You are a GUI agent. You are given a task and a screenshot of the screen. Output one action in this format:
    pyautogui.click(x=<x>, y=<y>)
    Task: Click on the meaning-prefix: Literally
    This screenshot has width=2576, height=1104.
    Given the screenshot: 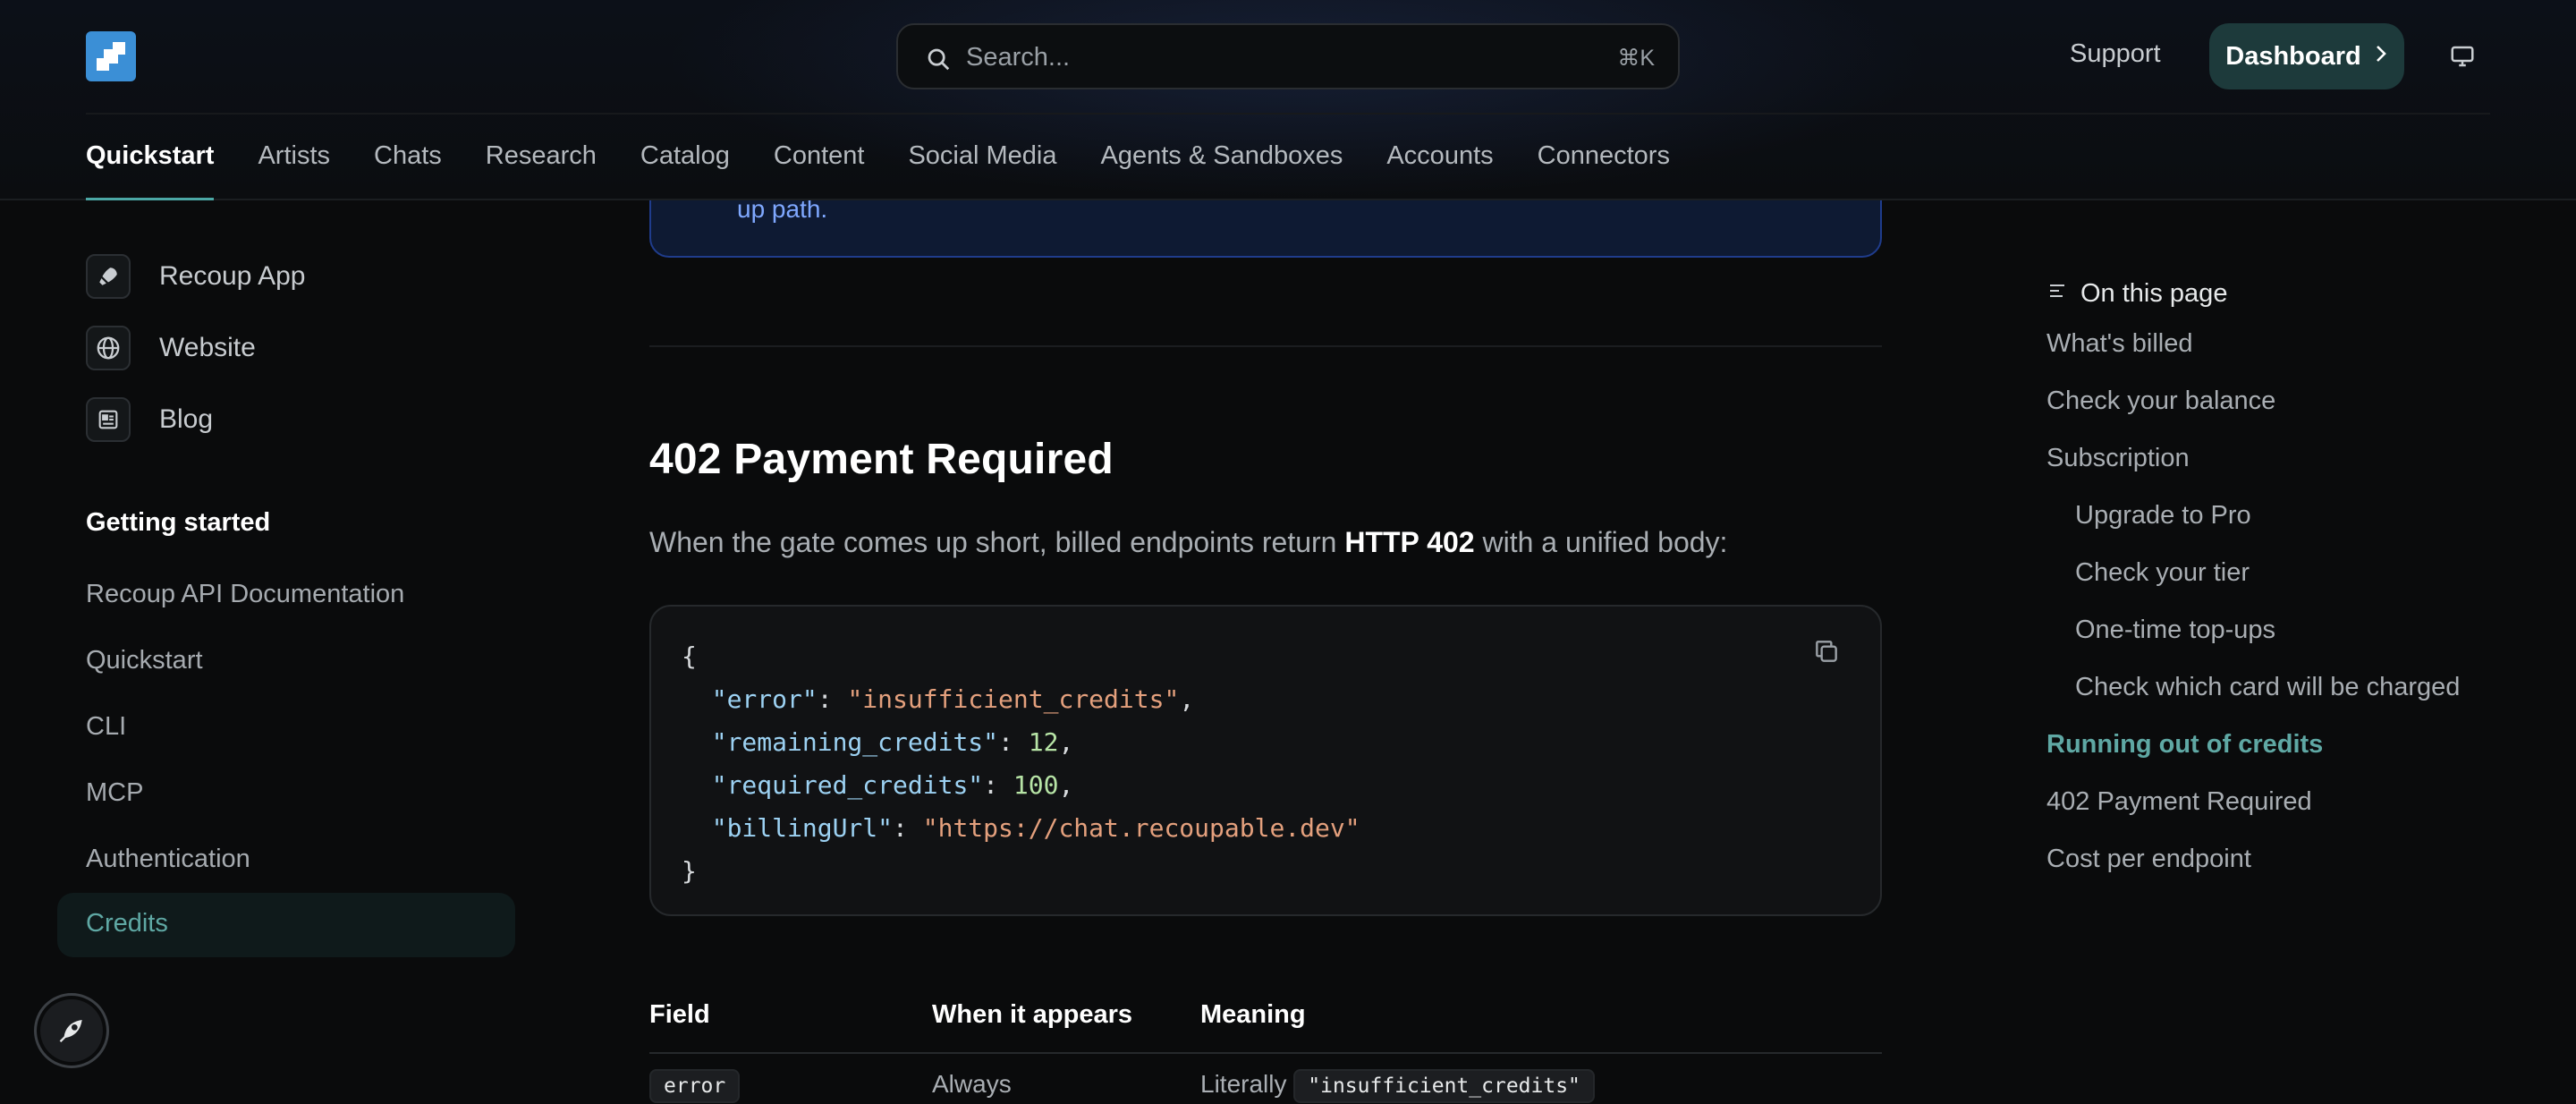 What is the action you would take?
    pyautogui.click(x=1243, y=1084)
    